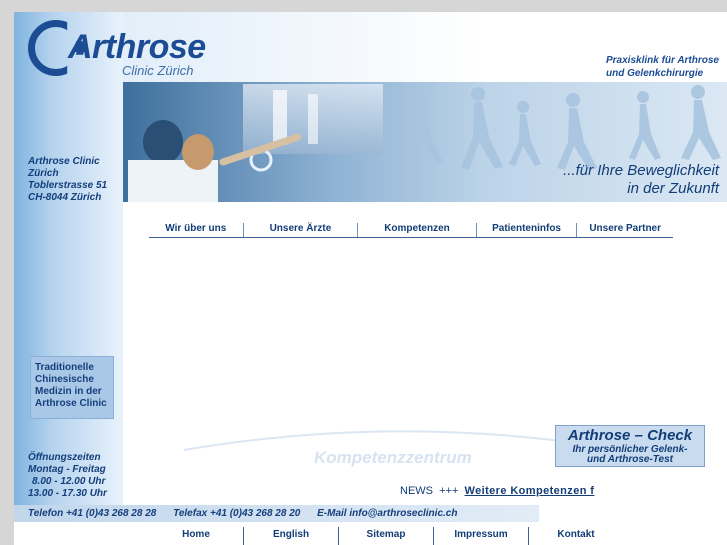 The height and width of the screenshot is (545, 727). Describe the element at coordinates (481, 536) in the screenshot. I see `footer-link-impressum: Impressum` at that location.